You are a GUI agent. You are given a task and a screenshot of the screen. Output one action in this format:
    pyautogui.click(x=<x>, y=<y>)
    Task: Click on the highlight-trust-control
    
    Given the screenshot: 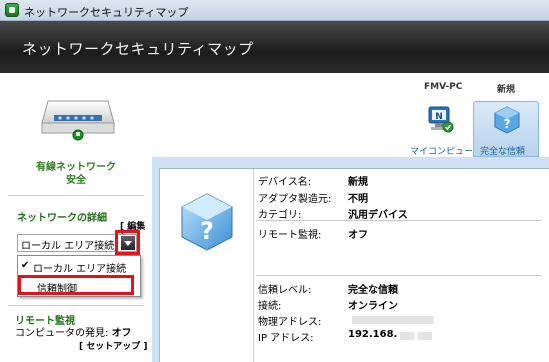 What is the action you would take?
    pyautogui.click(x=76, y=285)
    